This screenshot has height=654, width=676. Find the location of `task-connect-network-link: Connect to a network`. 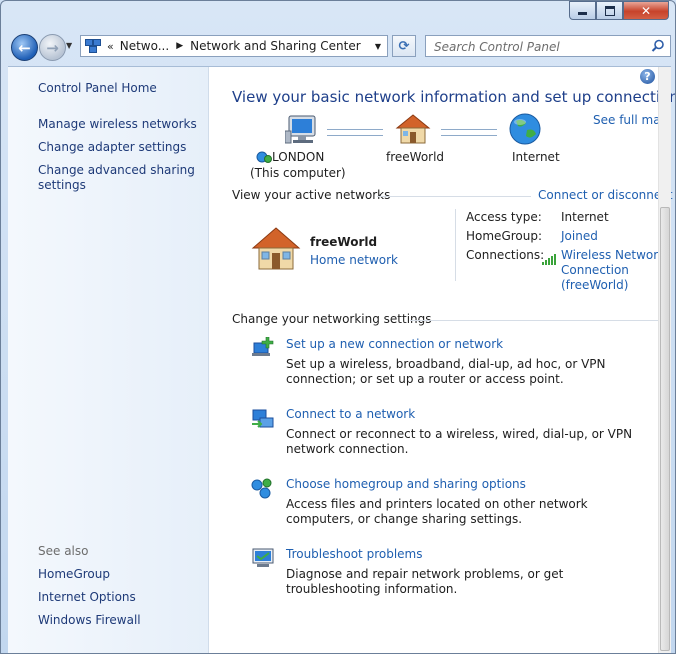

task-connect-network-link: Connect to a network is located at coordinates (350, 414).